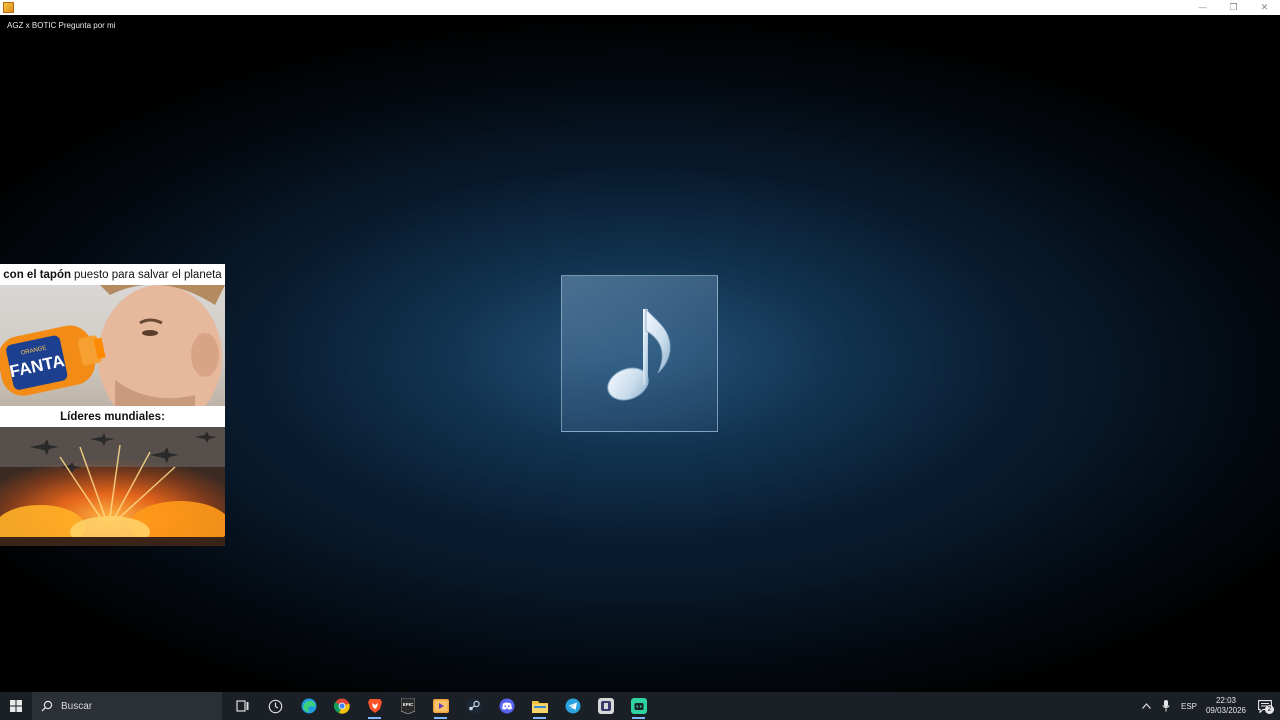 The image size is (1280, 720). I want to click on search-icon, so click(47, 706).